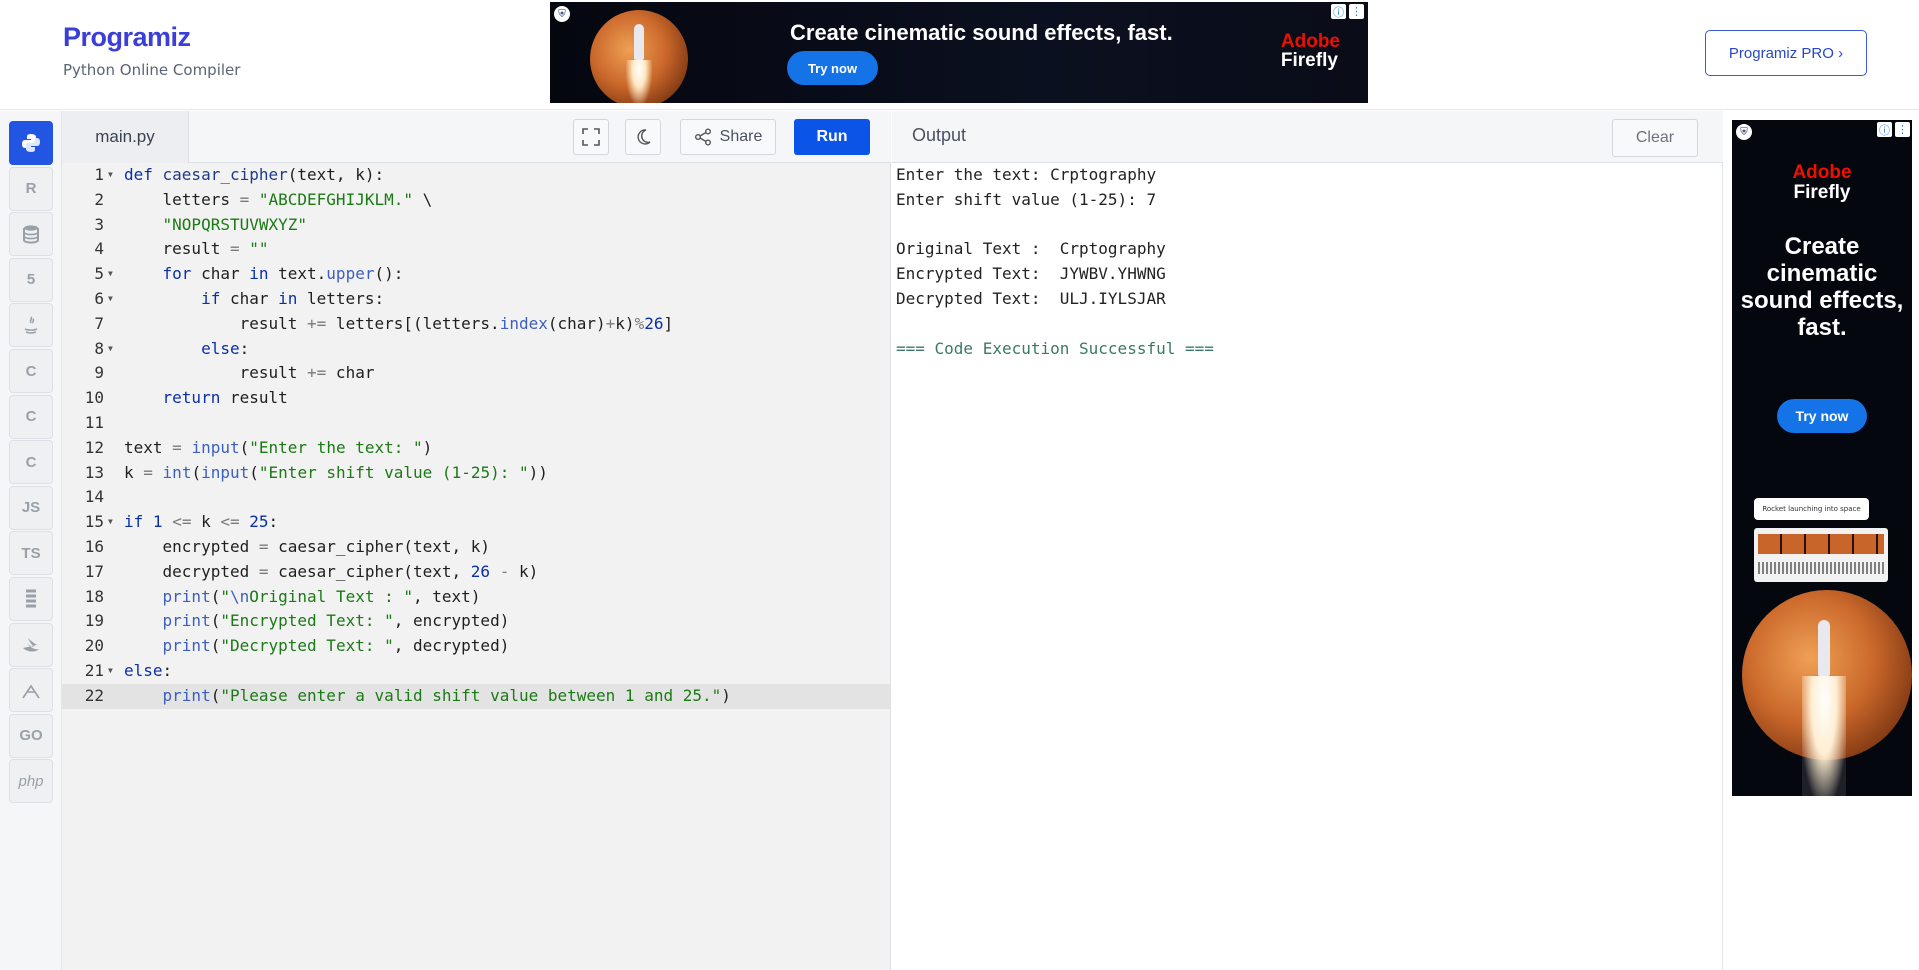  Describe the element at coordinates (476, 671) in the screenshot. I see `code-line: 21 ▼ else:` at that location.